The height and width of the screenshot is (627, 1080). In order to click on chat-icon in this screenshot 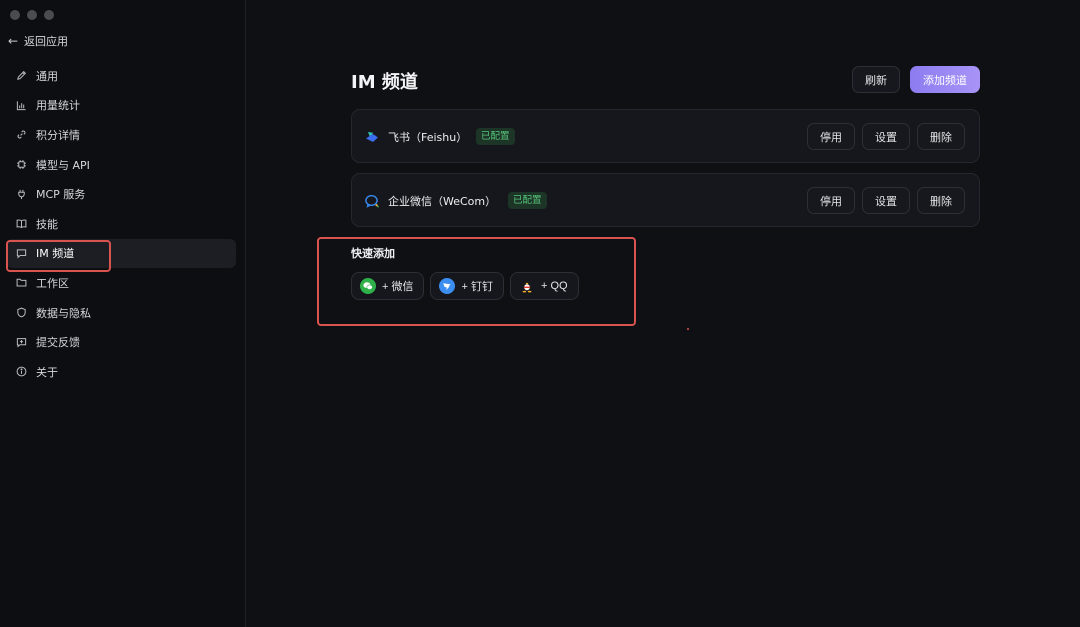, I will do `click(21, 253)`.